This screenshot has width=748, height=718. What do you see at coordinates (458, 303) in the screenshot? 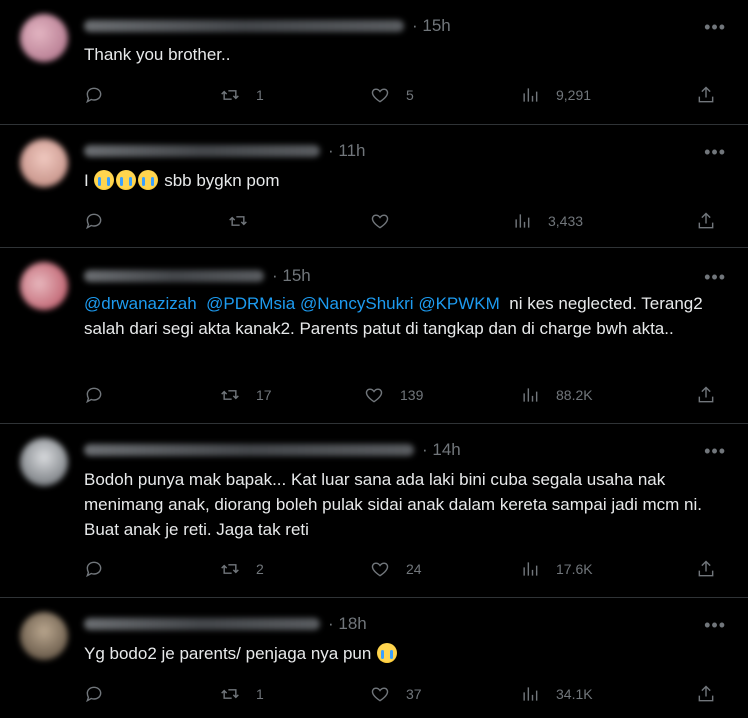
I see `mention-link: @KPWKM` at bounding box center [458, 303].